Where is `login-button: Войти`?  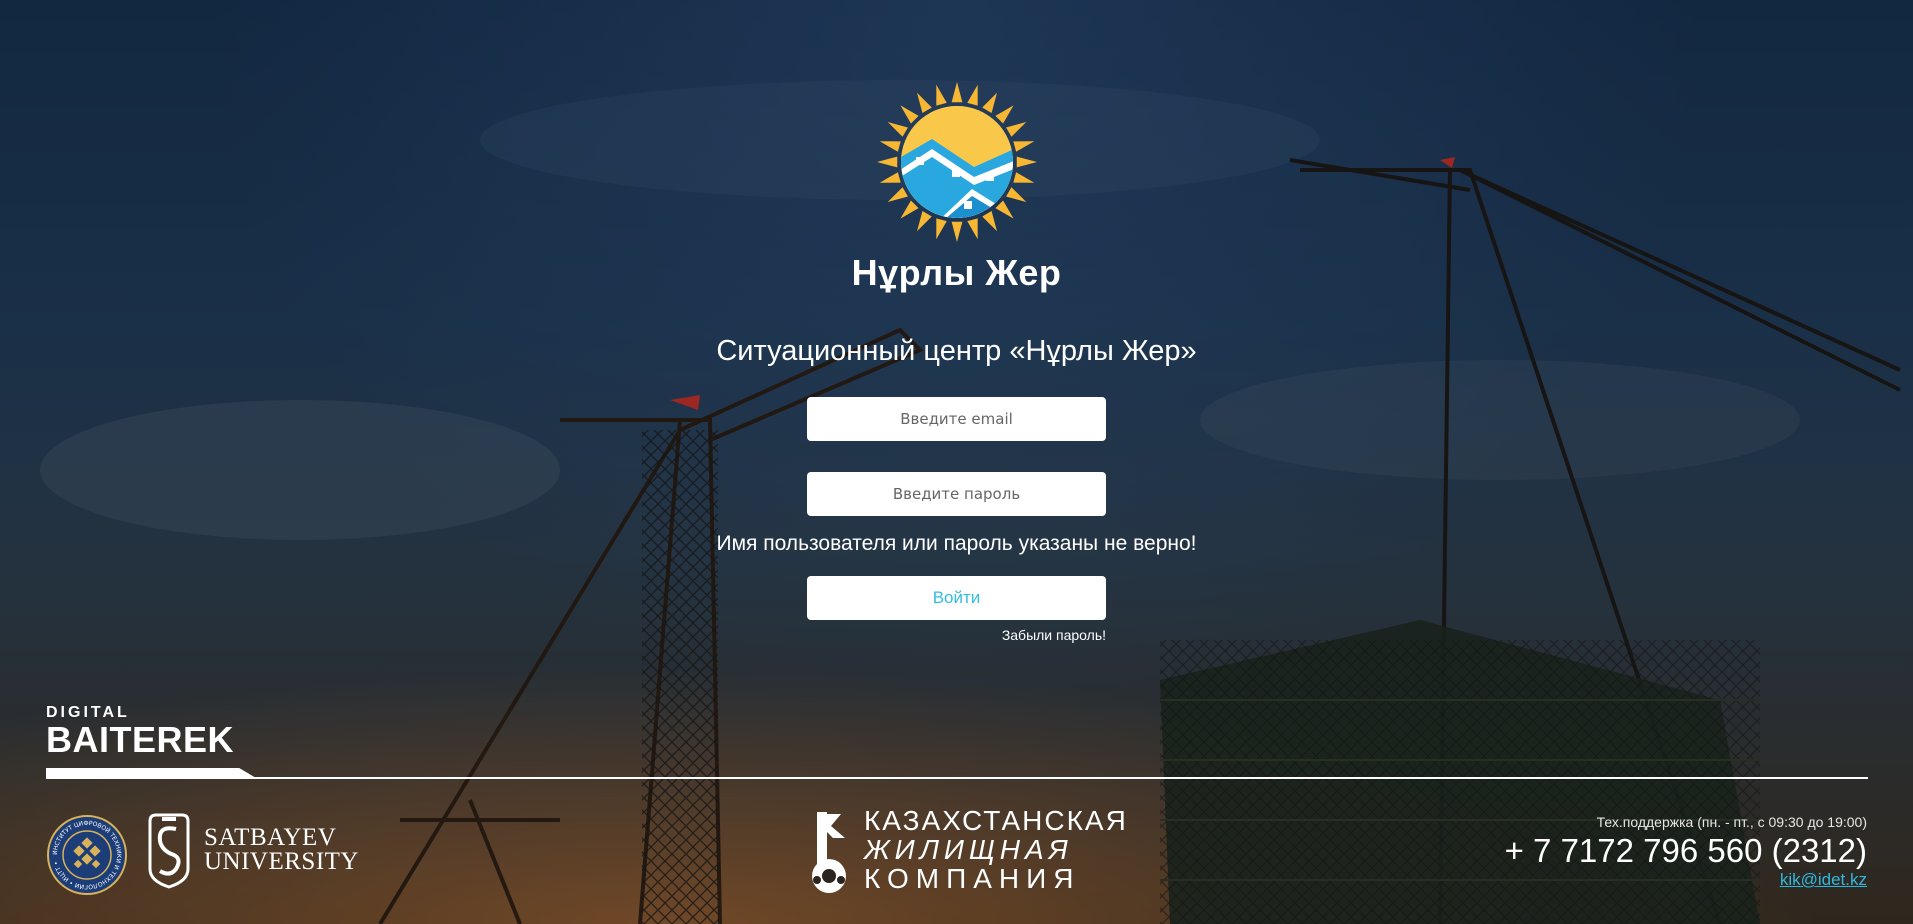
login-button: Войти is located at coordinates (956, 598).